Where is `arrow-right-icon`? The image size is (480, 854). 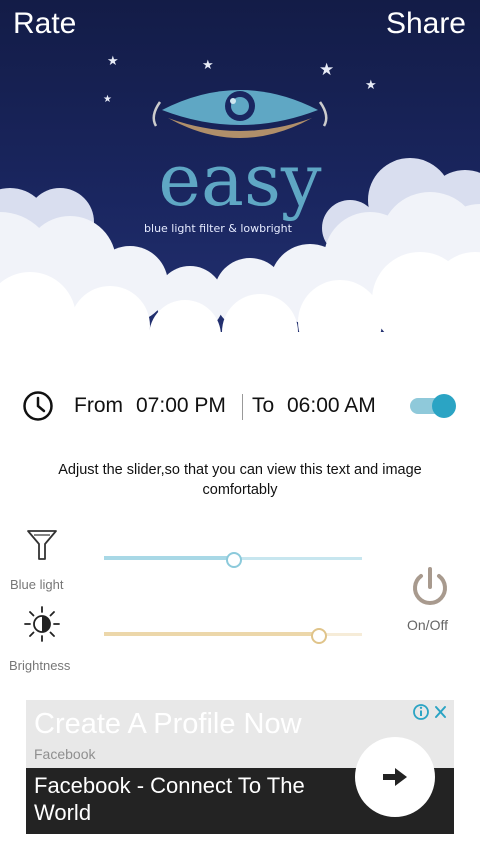
arrow-right-icon is located at coordinates (395, 777).